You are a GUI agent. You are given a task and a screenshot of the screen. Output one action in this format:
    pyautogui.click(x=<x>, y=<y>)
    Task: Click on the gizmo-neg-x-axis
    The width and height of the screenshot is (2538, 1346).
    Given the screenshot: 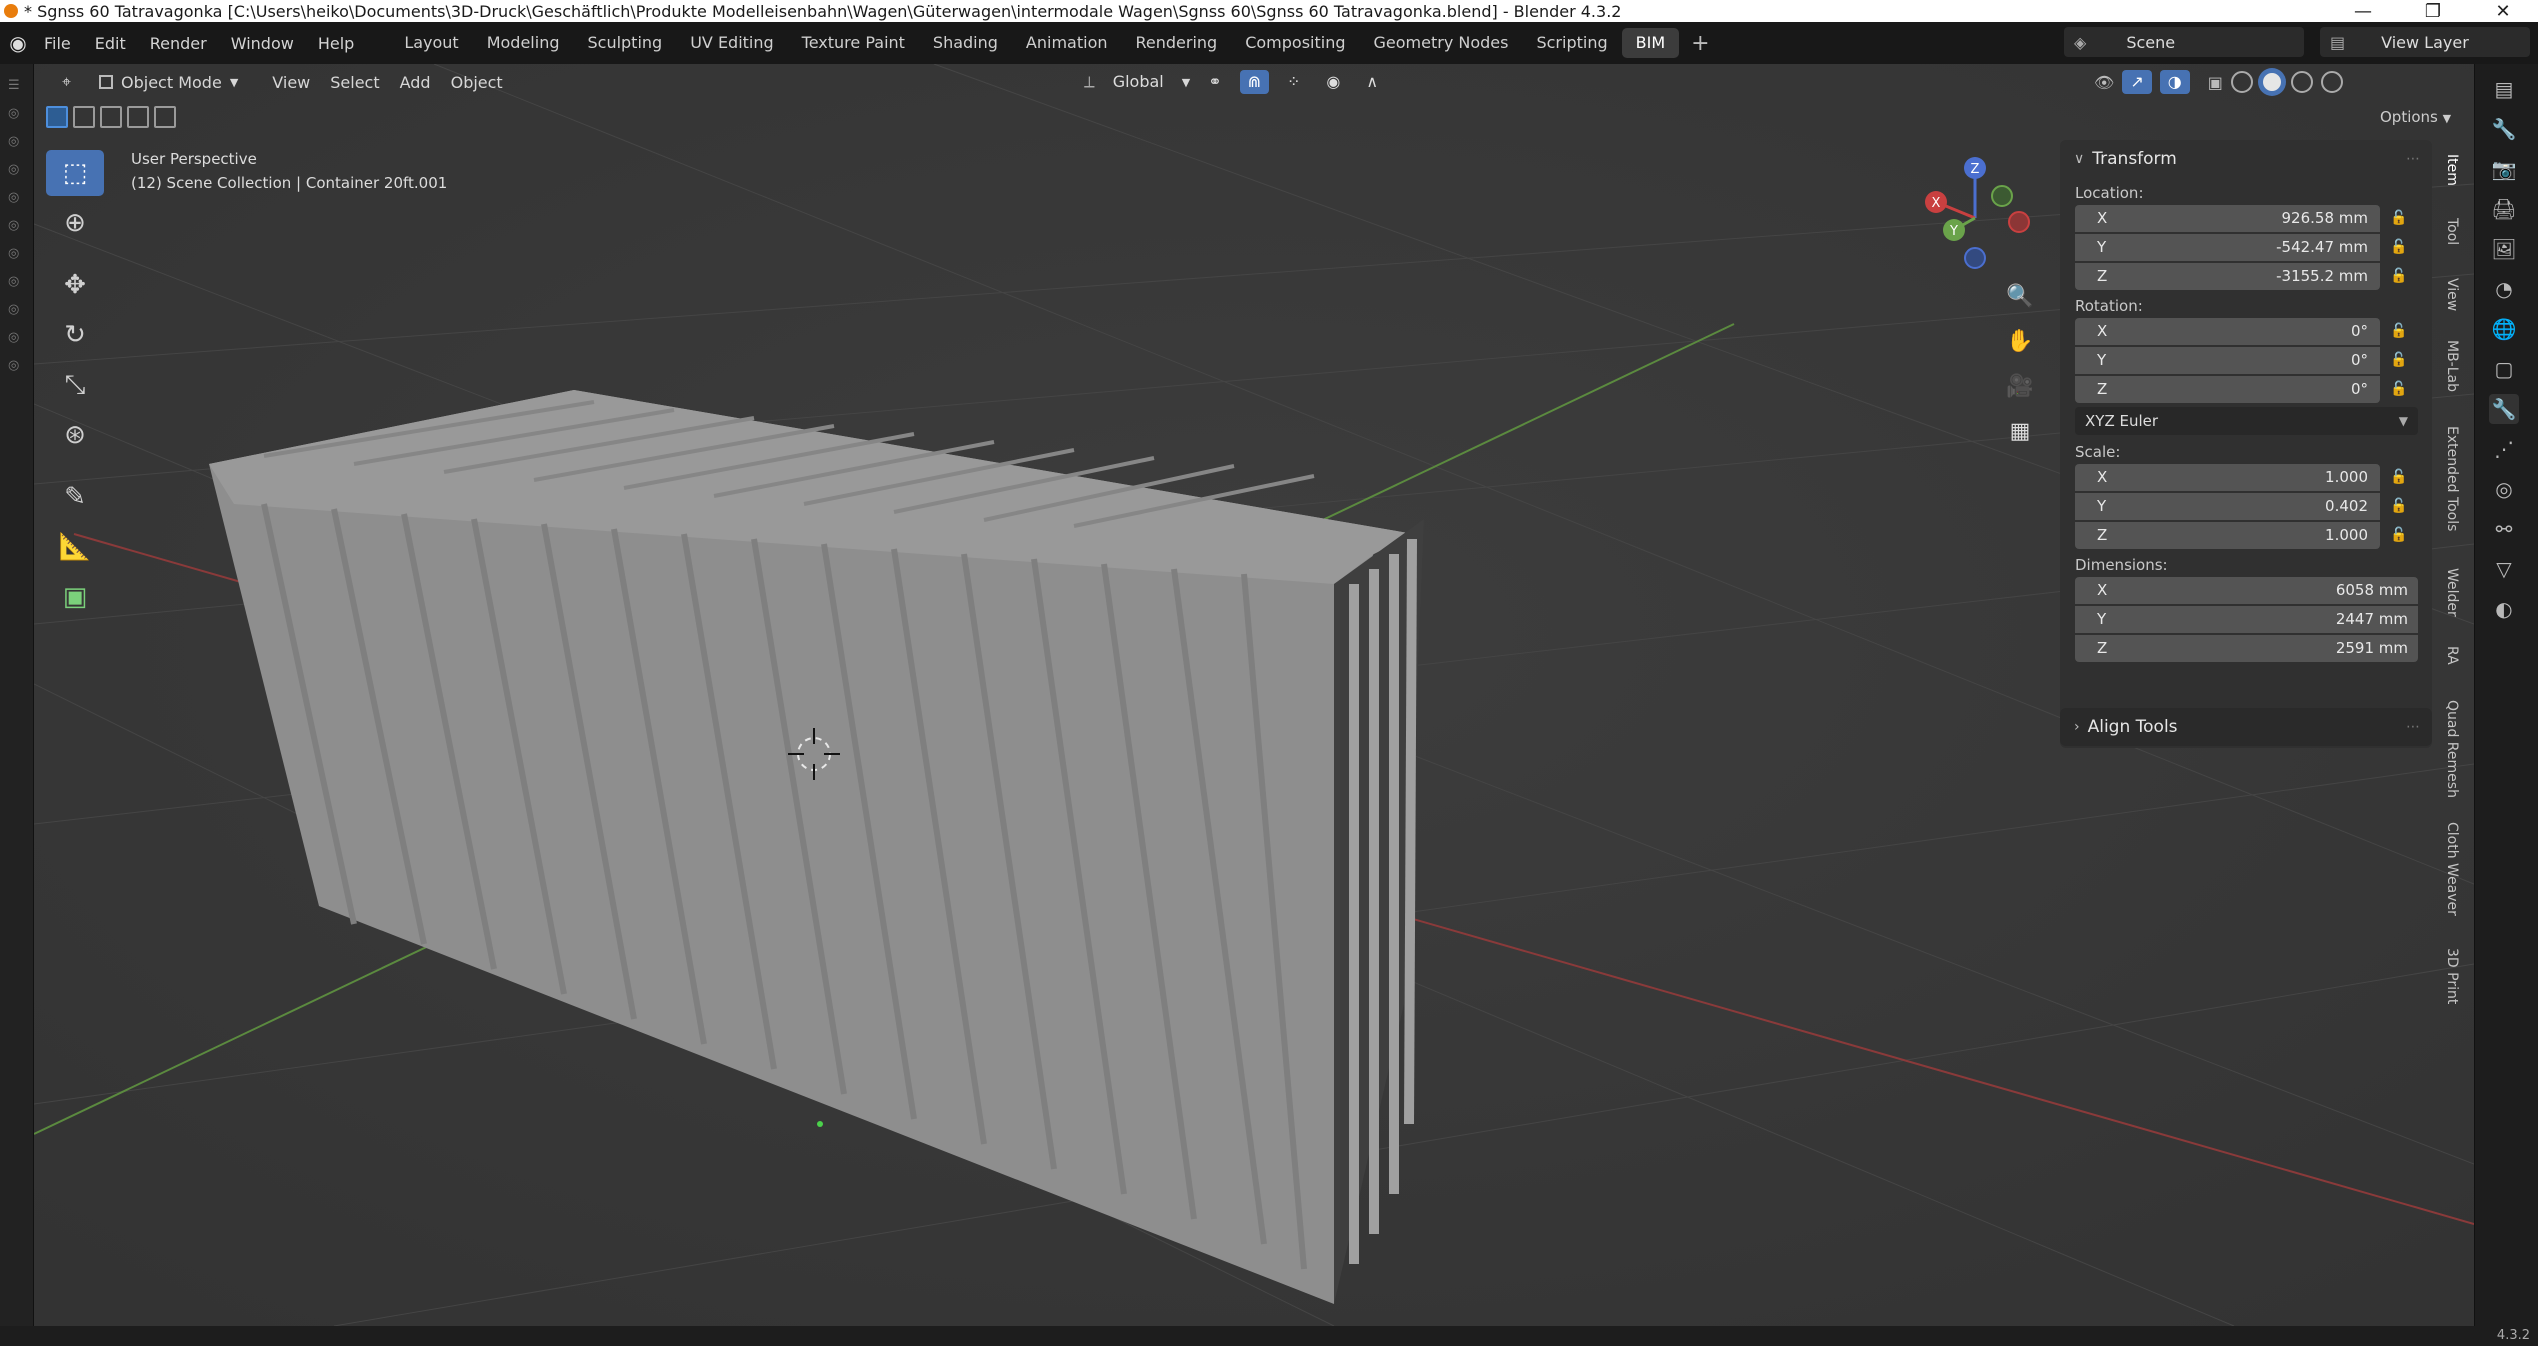 What is the action you would take?
    pyautogui.click(x=2019, y=222)
    